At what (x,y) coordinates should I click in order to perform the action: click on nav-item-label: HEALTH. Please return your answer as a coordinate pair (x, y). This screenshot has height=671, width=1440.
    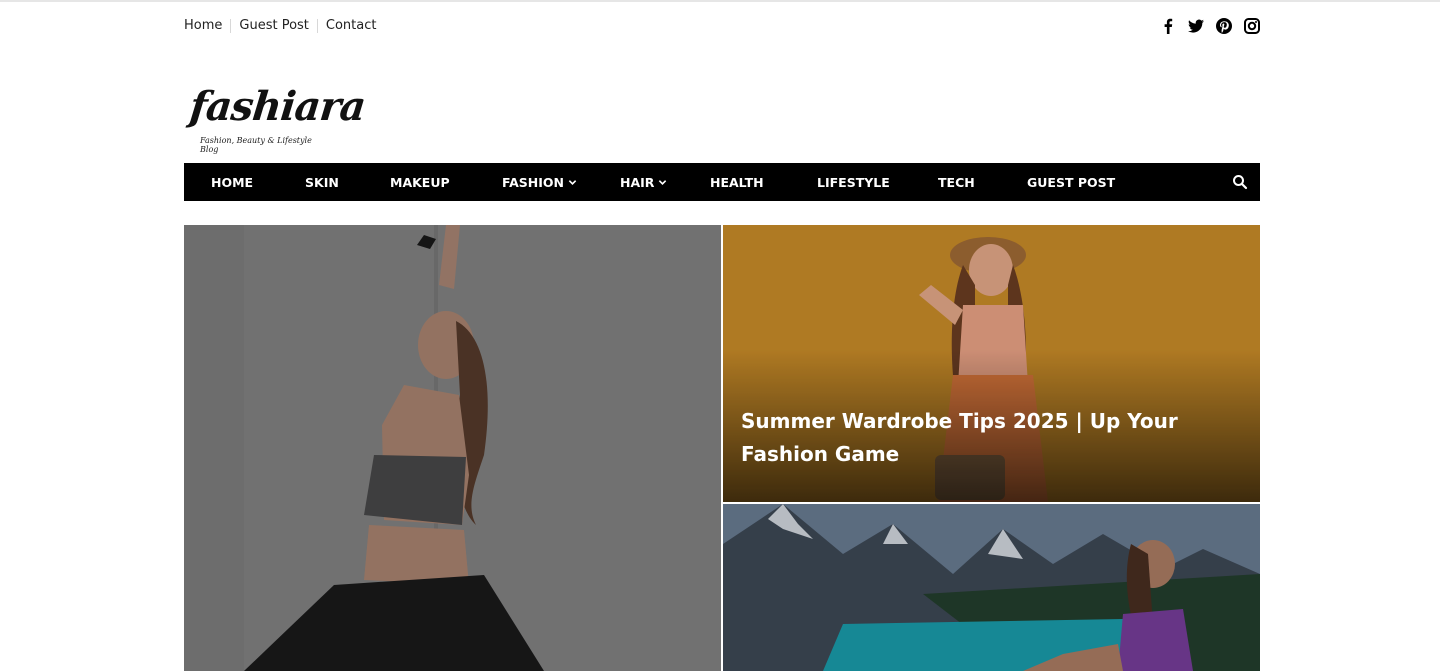
    Looking at the image, I should click on (737, 182).